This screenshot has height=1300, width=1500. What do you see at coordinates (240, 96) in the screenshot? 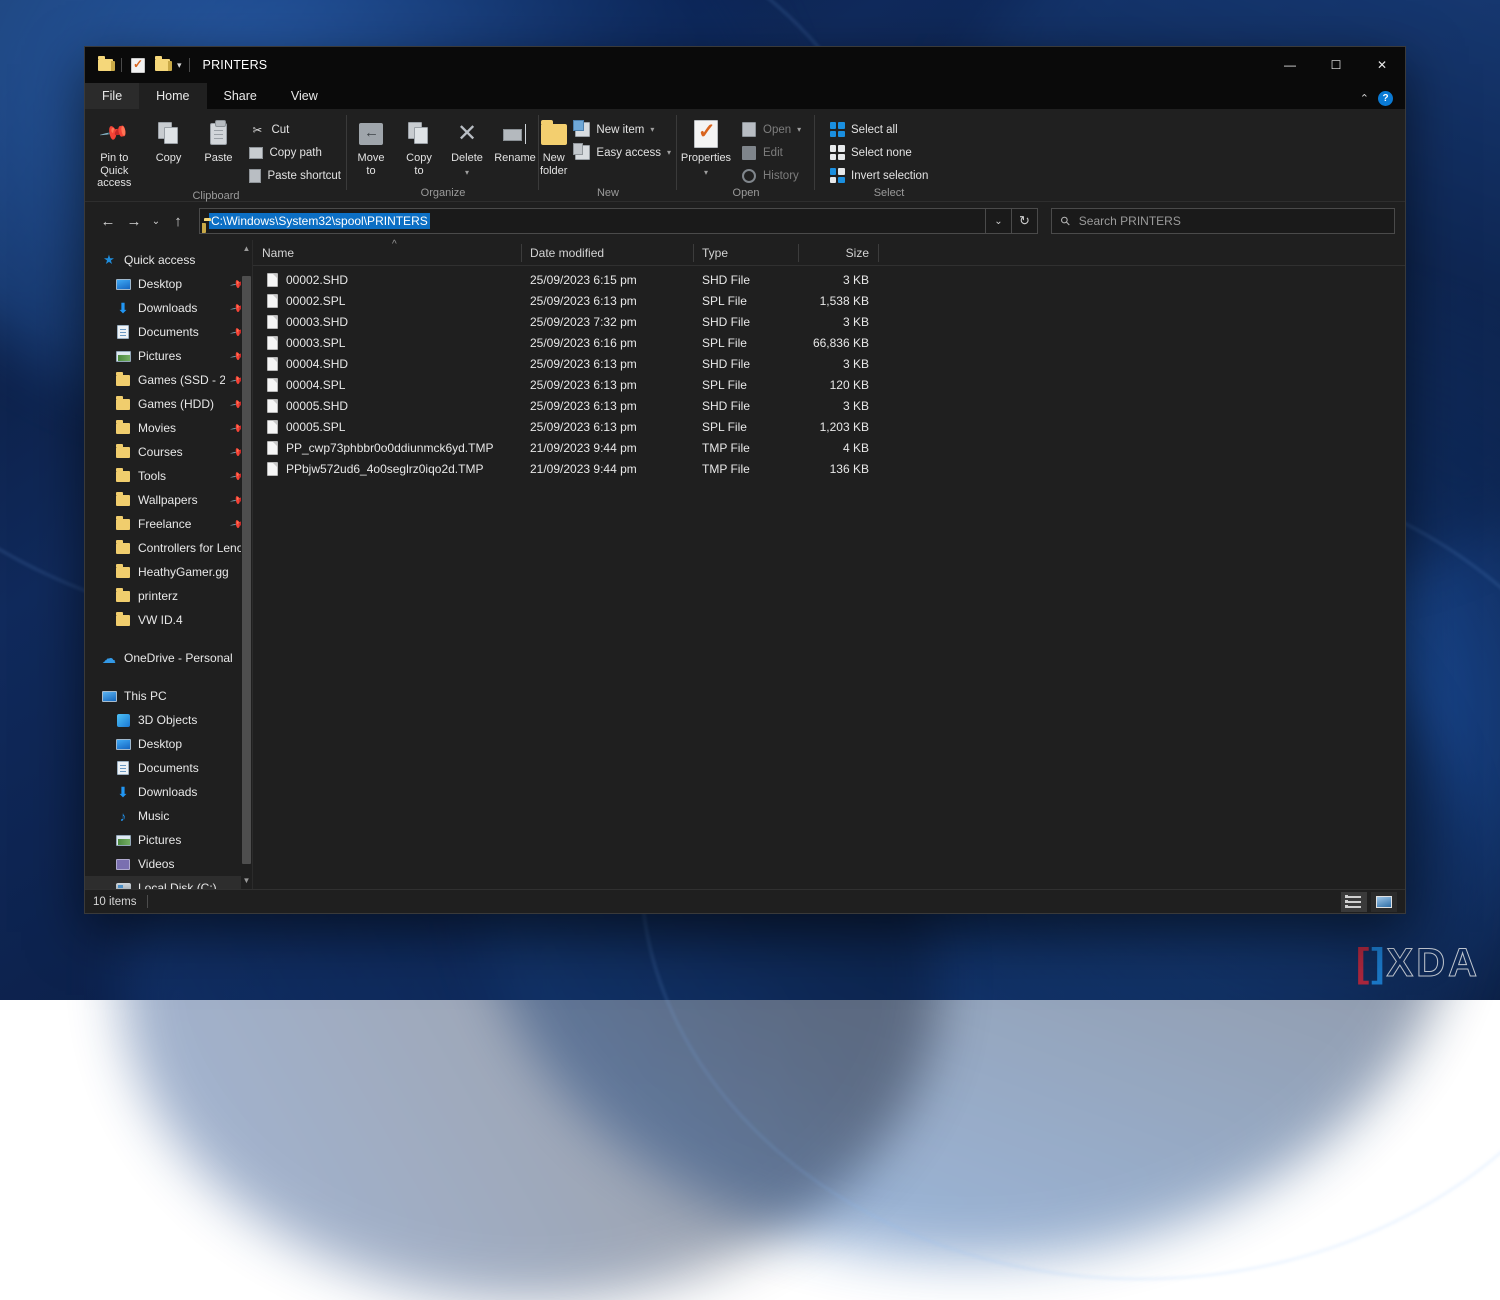
I see `tab-share: Share` at bounding box center [240, 96].